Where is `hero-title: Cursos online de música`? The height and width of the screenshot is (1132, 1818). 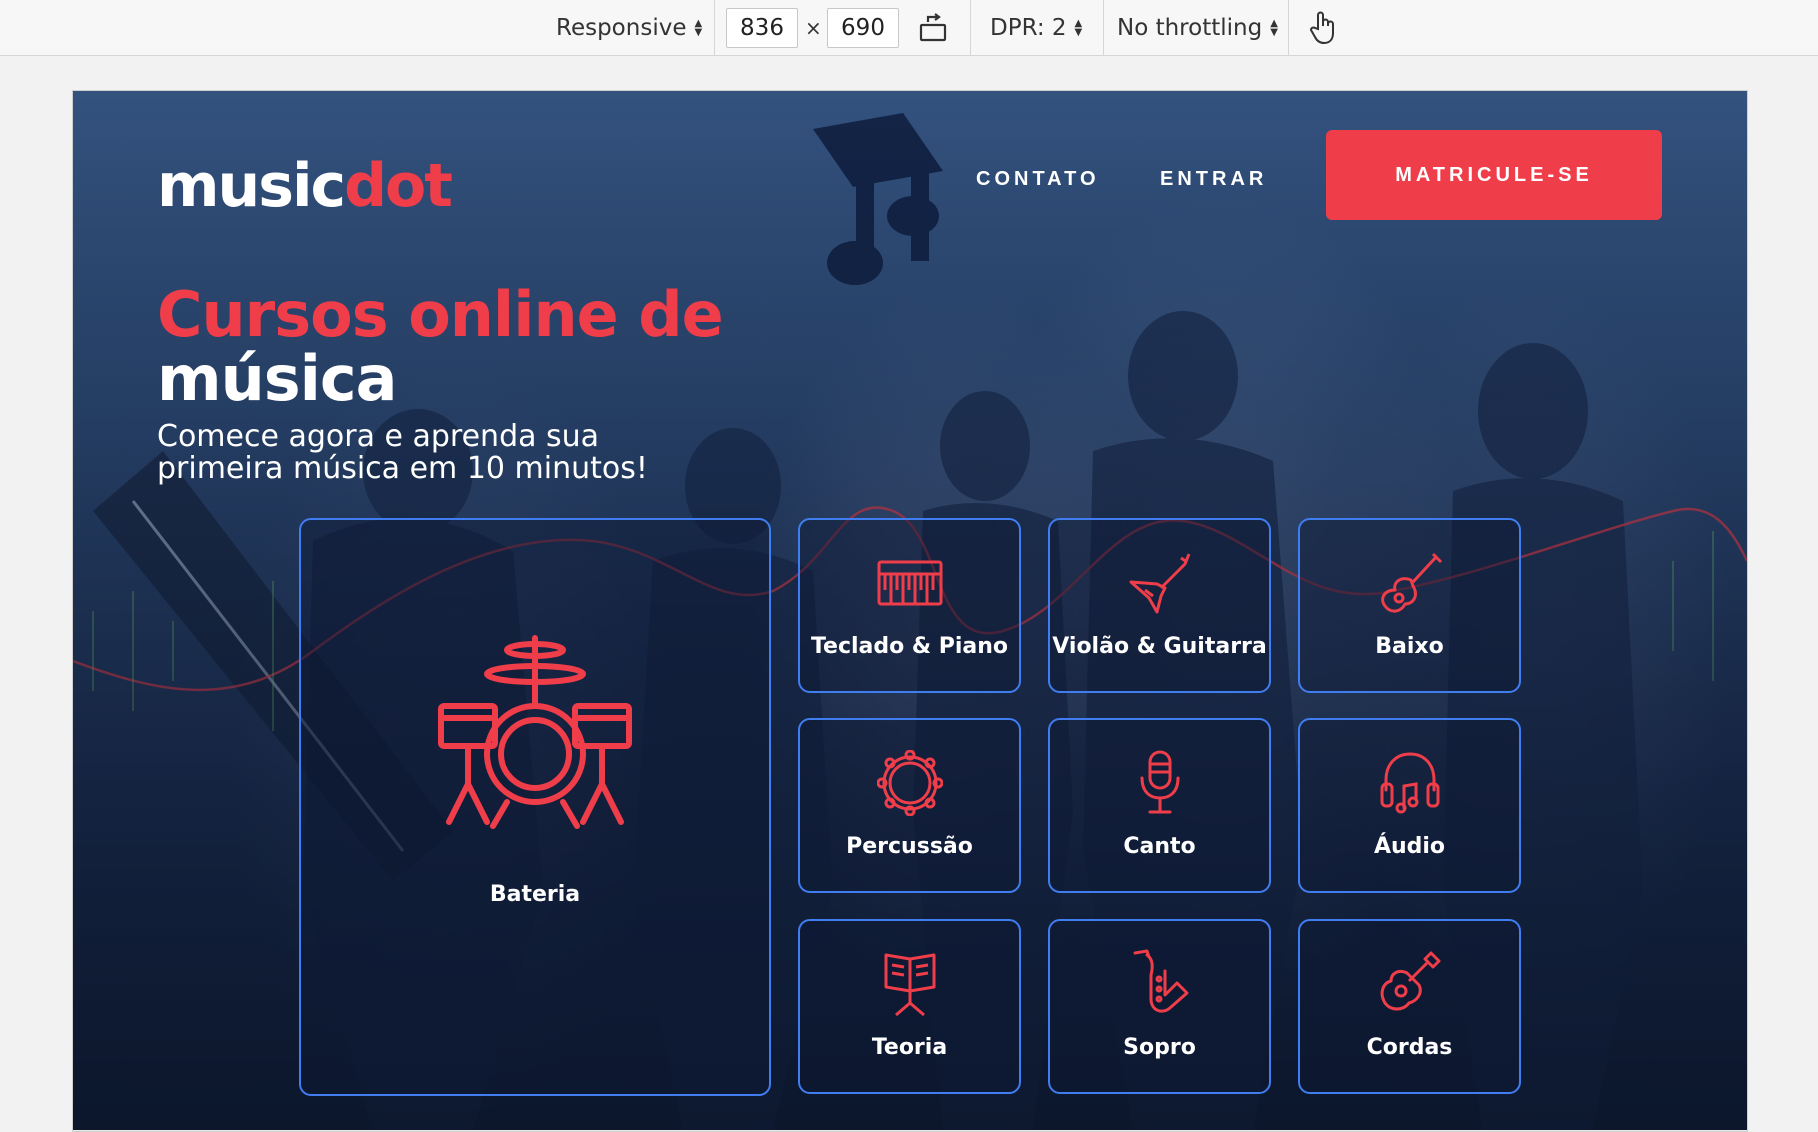 hero-title: Cursos online de música is located at coordinates (440, 346).